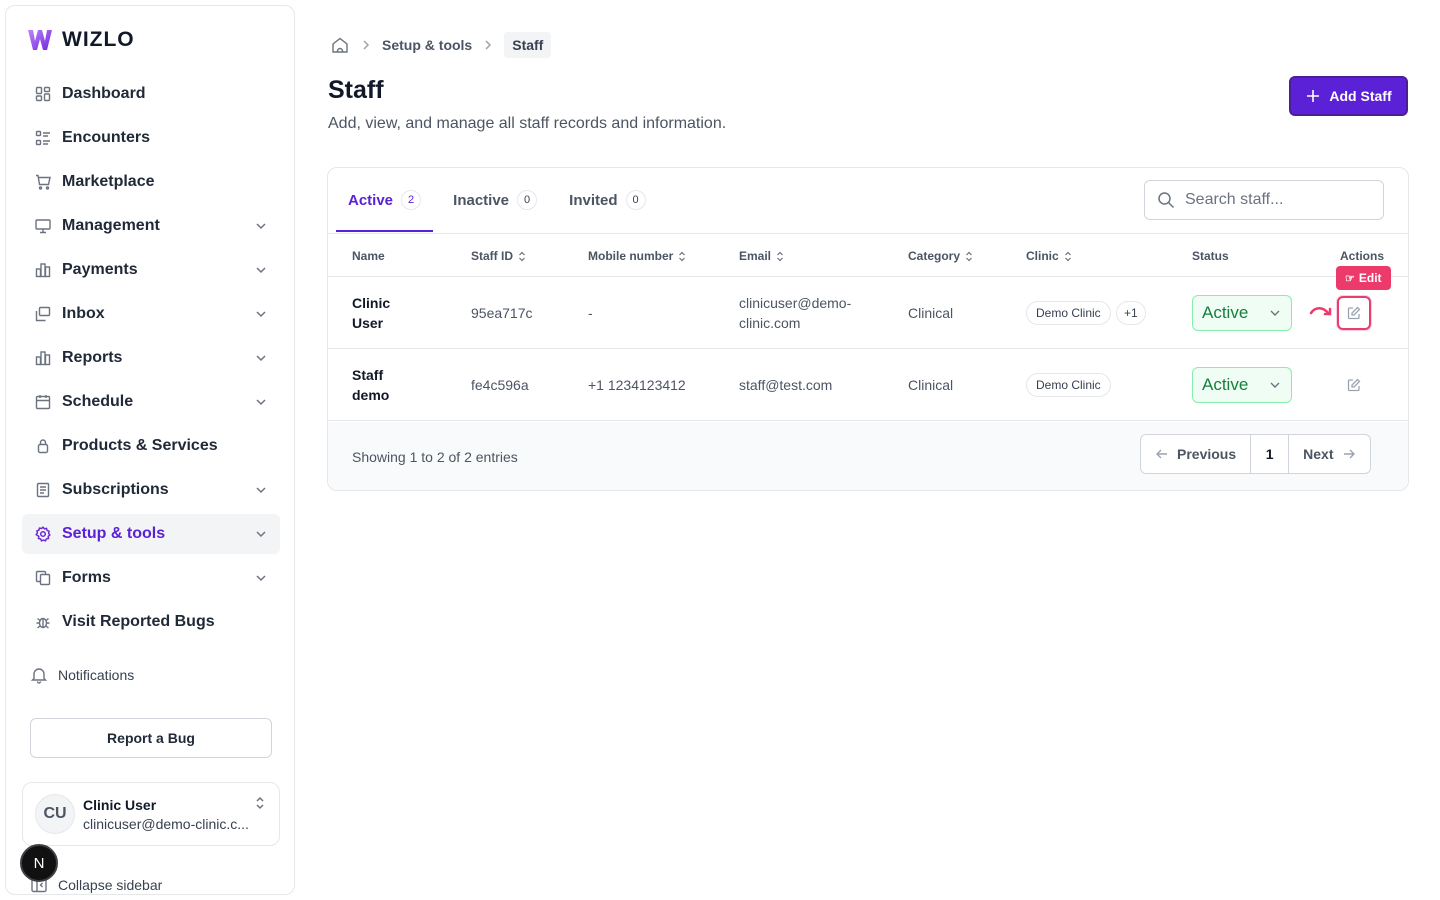 This screenshot has height=900, width=1440. I want to click on dev-tools-badge: N, so click(39, 863).